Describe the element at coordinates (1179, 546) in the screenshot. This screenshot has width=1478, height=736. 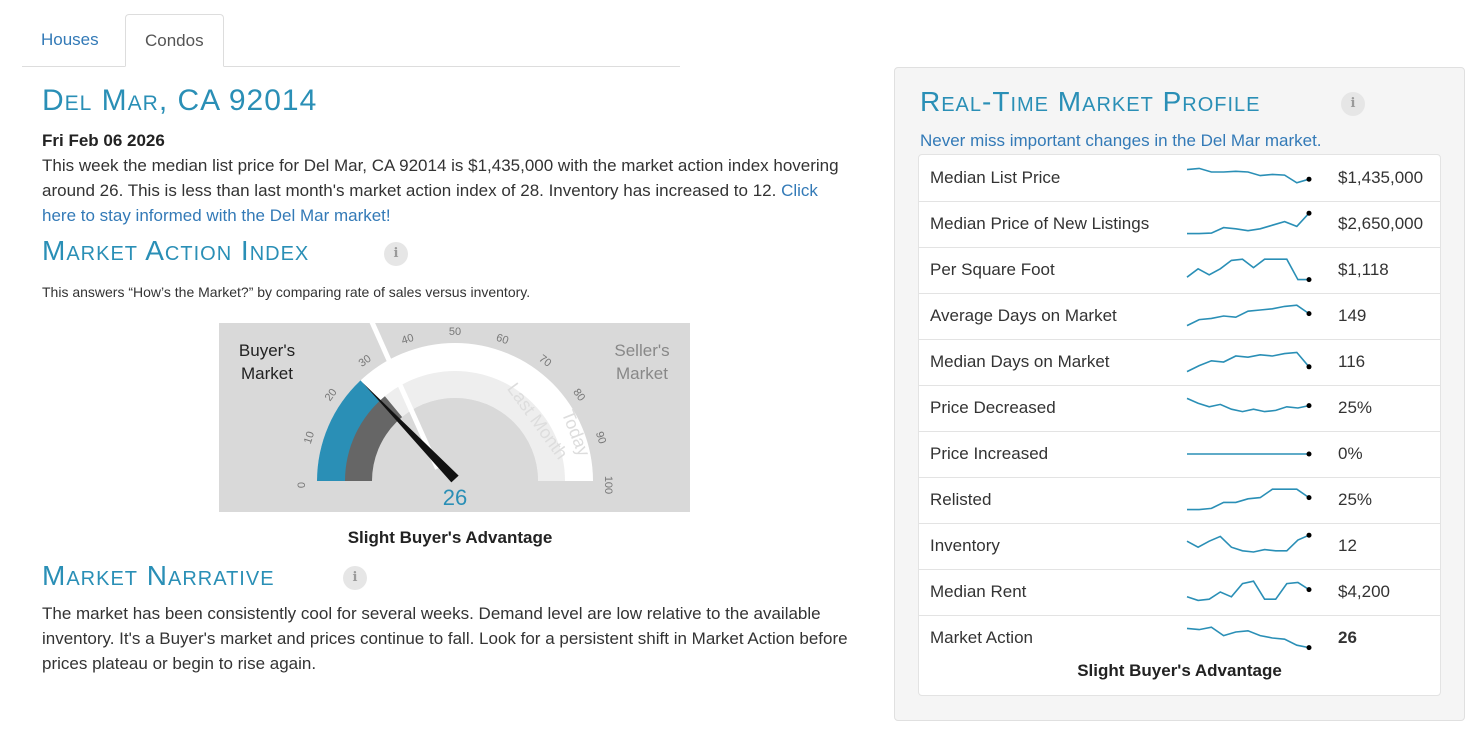
I see `table-row: Inventory 12` at that location.